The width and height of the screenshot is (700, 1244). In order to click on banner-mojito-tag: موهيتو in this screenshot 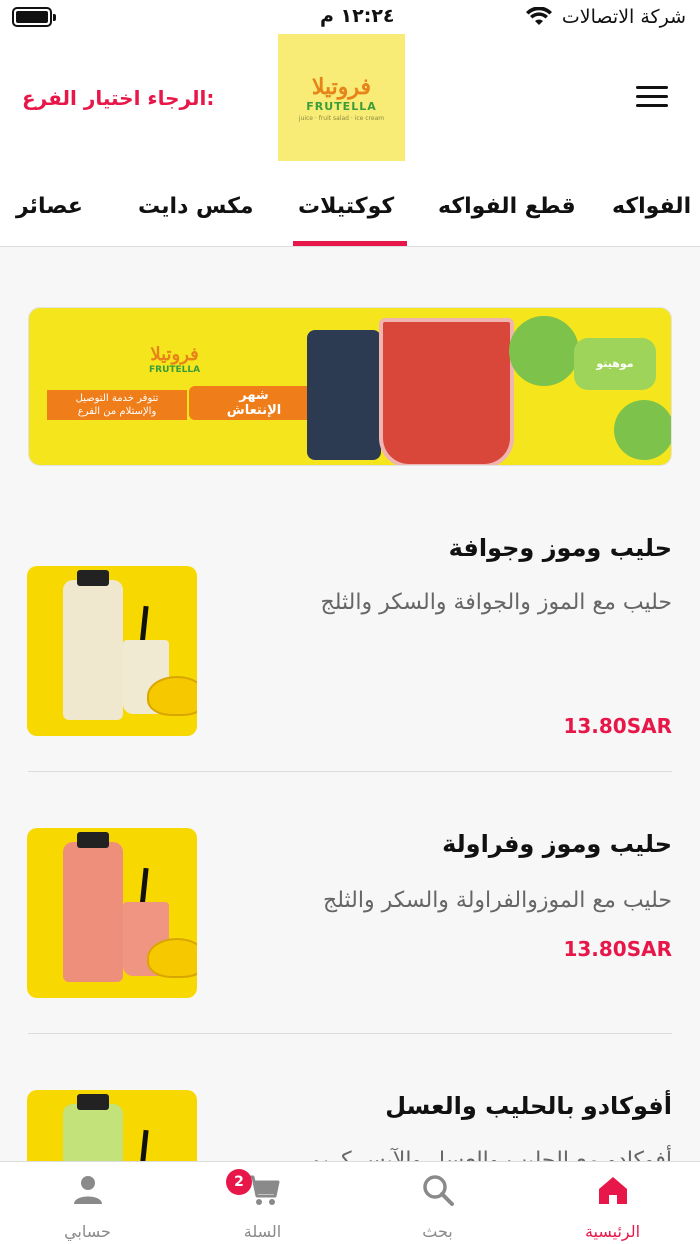, I will do `click(615, 364)`.